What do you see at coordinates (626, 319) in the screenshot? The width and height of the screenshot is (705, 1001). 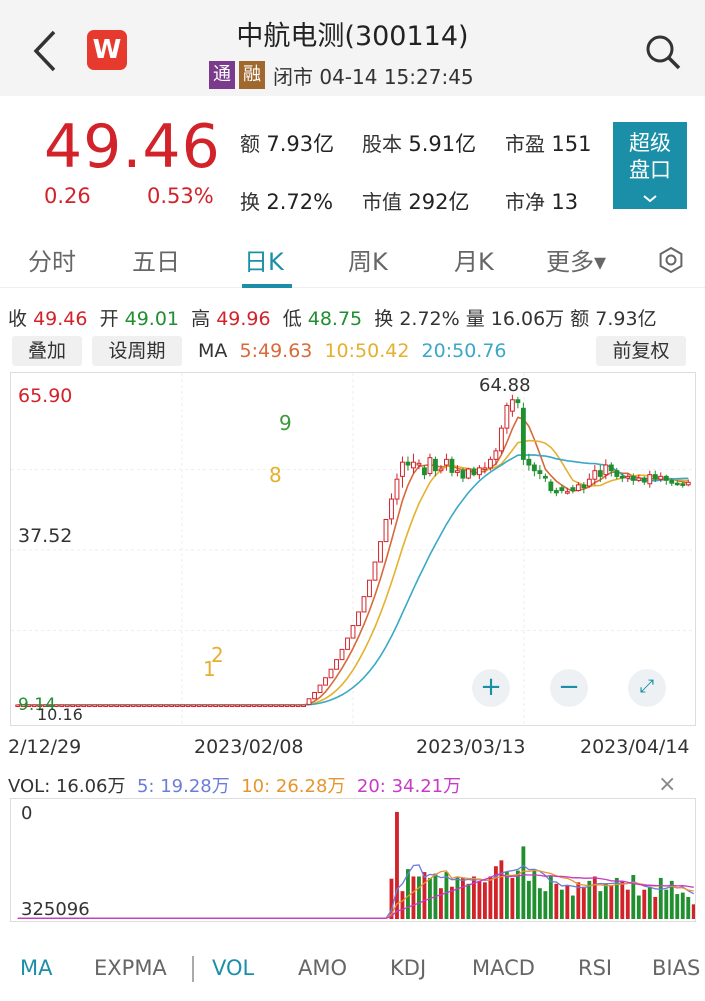 I see `ohlc-amount: 7.93亿` at bounding box center [626, 319].